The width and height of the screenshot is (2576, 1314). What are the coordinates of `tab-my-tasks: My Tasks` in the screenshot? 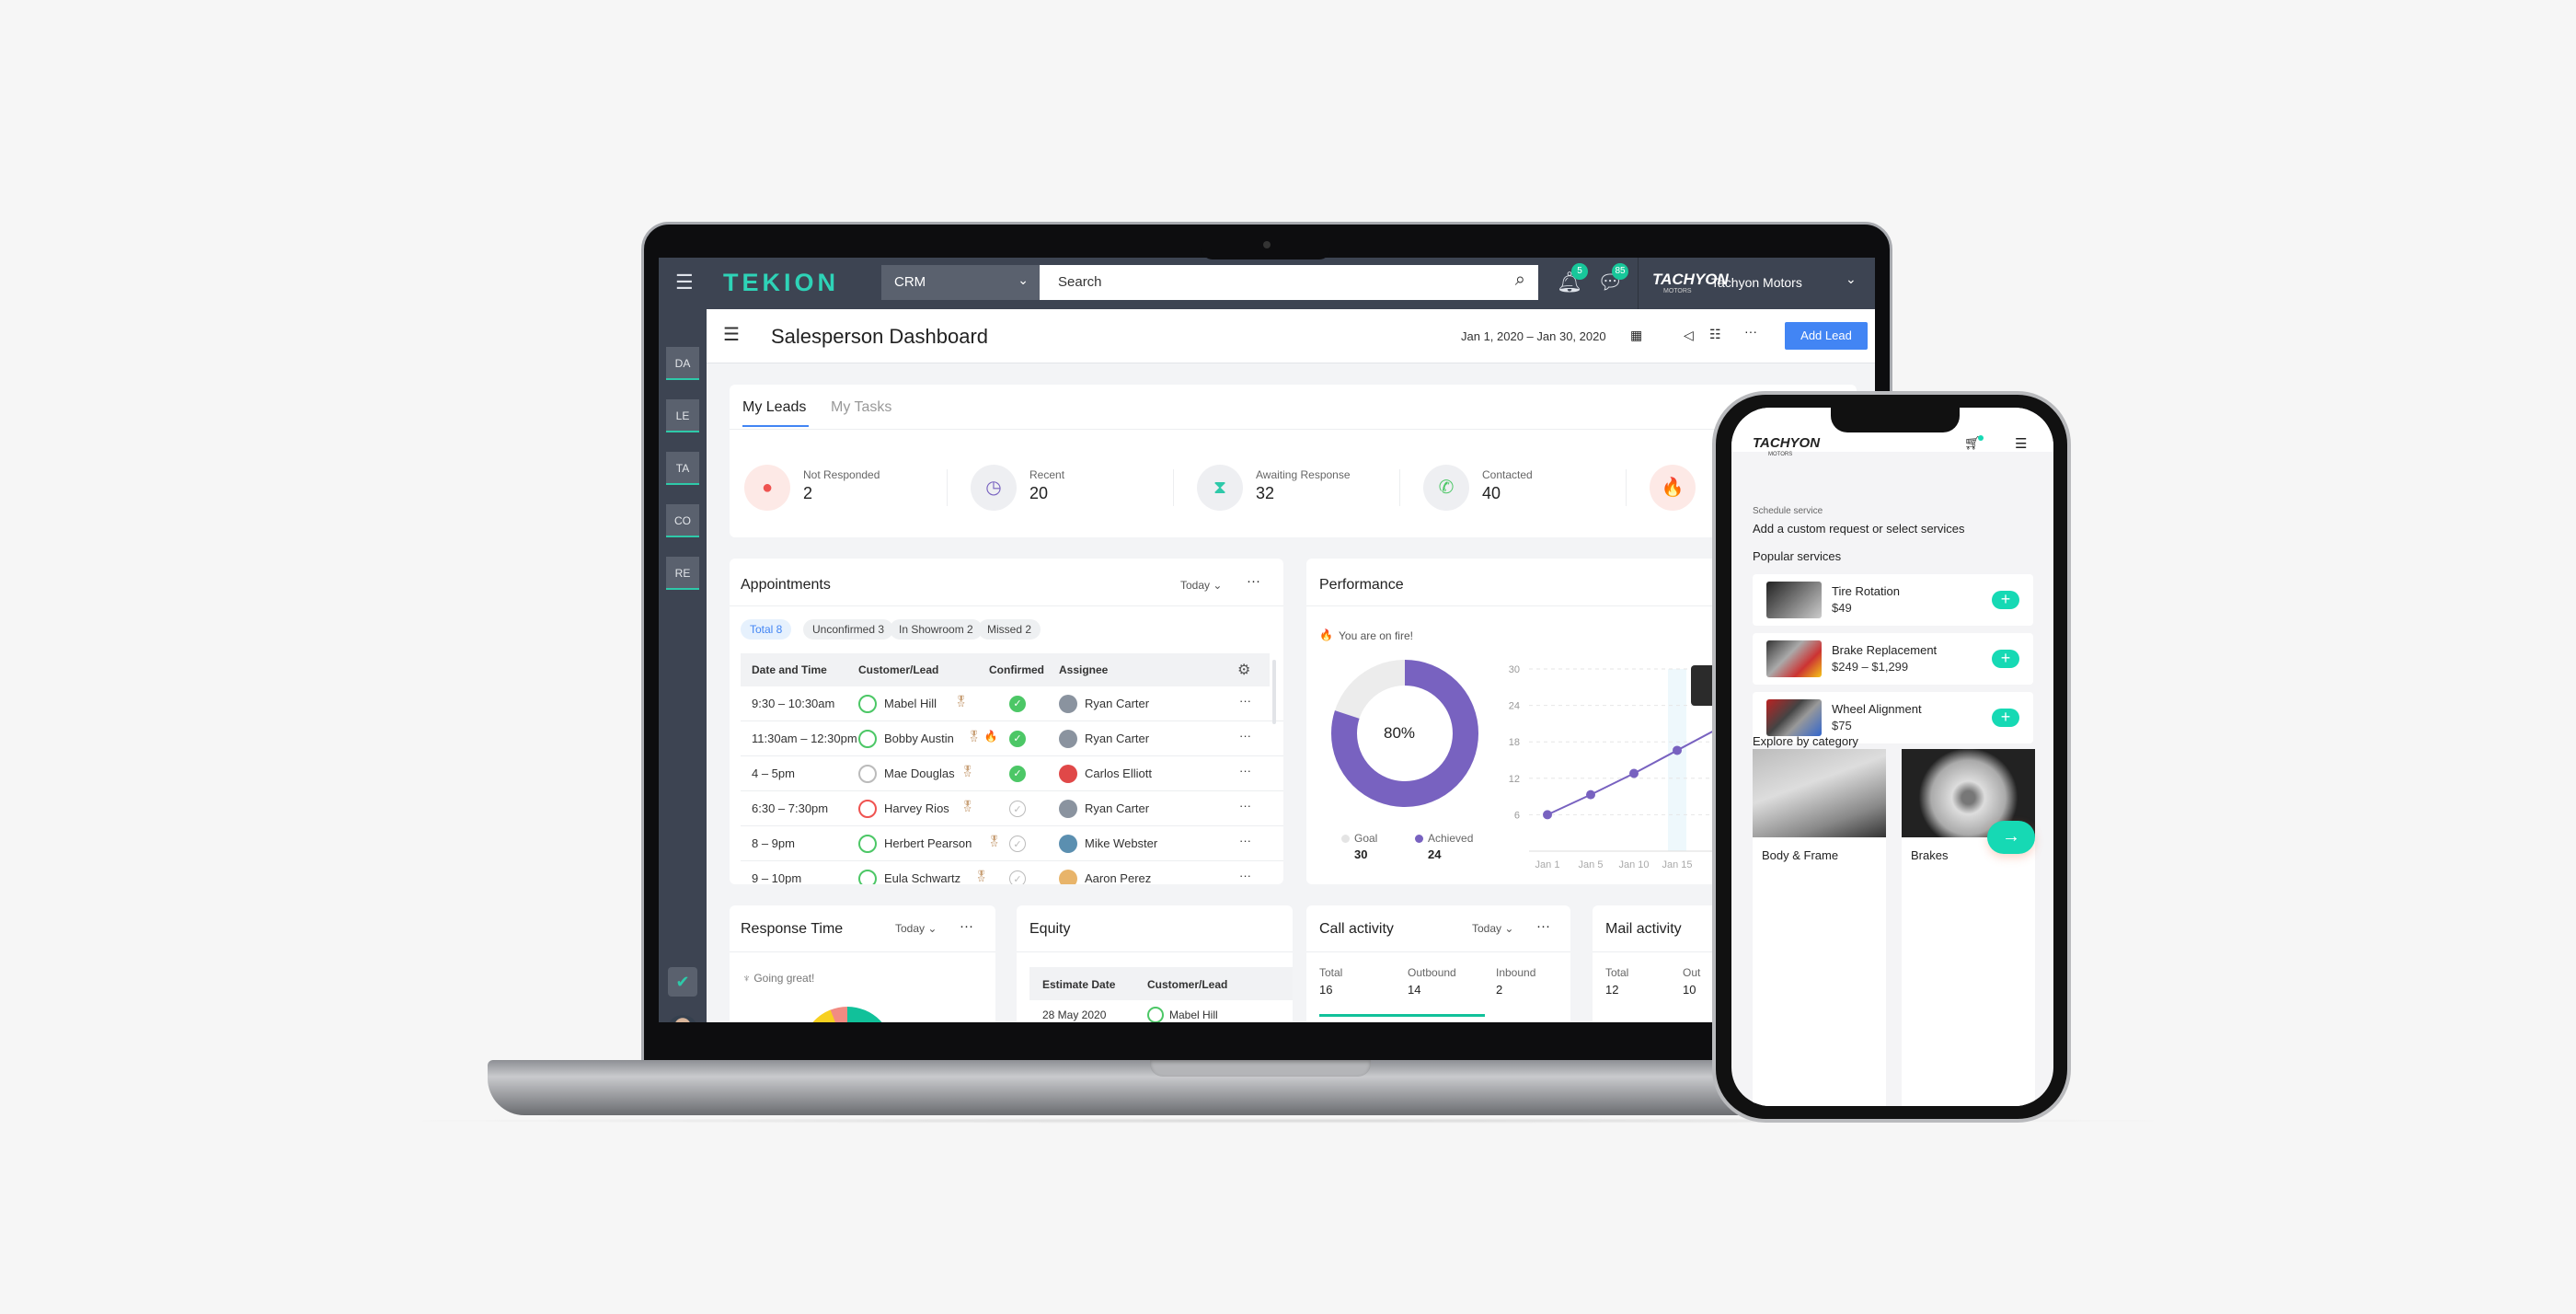 It's located at (861, 407).